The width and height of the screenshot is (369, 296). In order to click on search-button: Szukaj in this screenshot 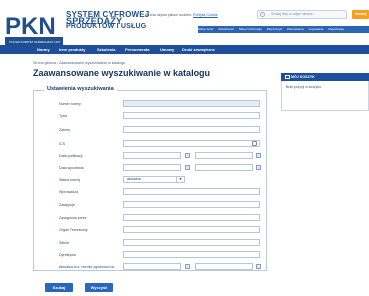, I will do `click(360, 14)`.